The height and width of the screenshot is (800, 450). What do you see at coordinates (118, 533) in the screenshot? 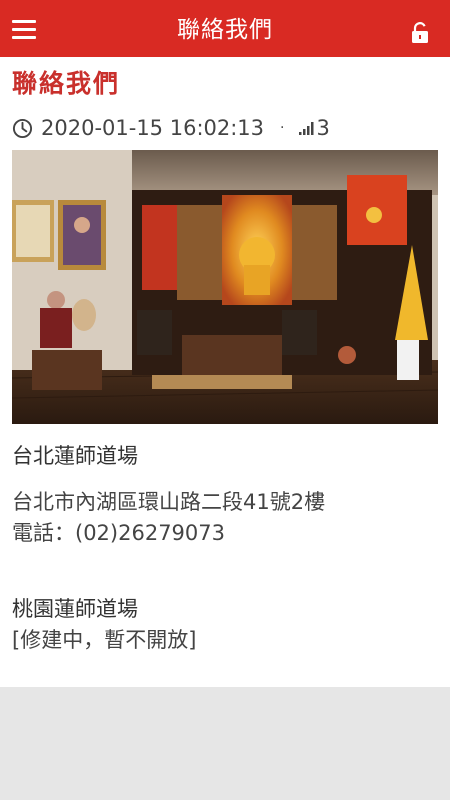
I see `location-phone: 電話：(02)26279073` at bounding box center [118, 533].